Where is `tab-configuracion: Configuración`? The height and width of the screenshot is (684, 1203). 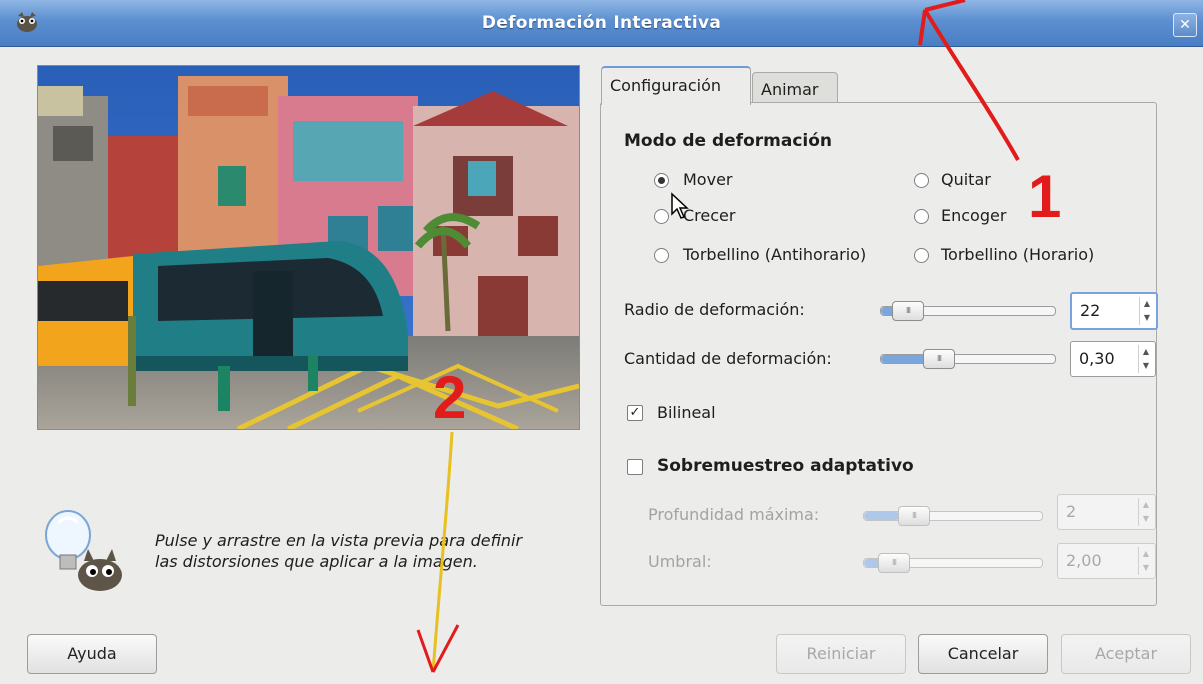 tab-configuracion: Configuración is located at coordinates (676, 85).